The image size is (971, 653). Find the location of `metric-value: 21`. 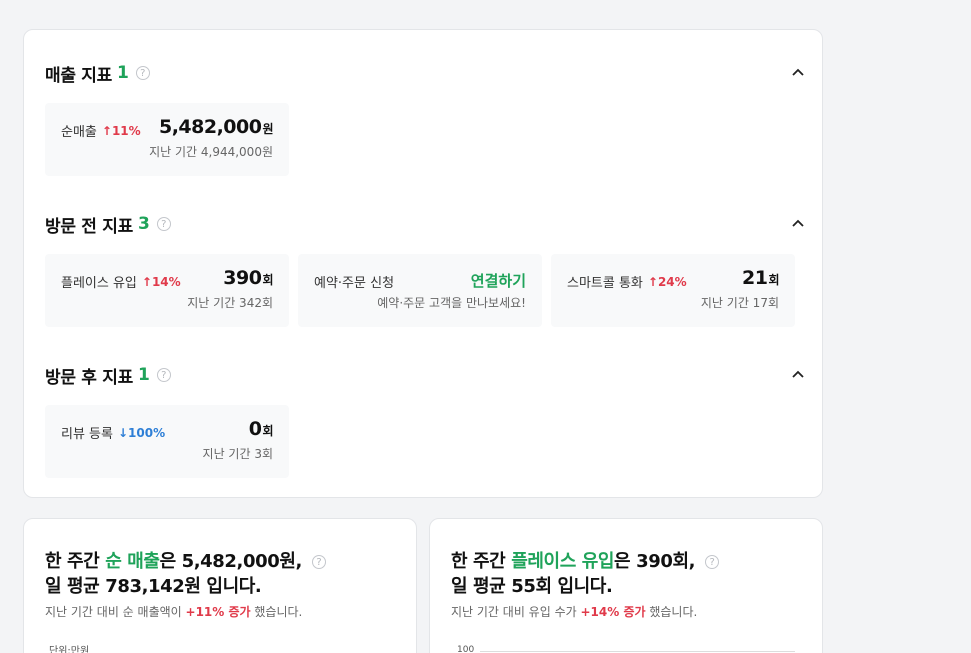

metric-value: 21 is located at coordinates (755, 278).